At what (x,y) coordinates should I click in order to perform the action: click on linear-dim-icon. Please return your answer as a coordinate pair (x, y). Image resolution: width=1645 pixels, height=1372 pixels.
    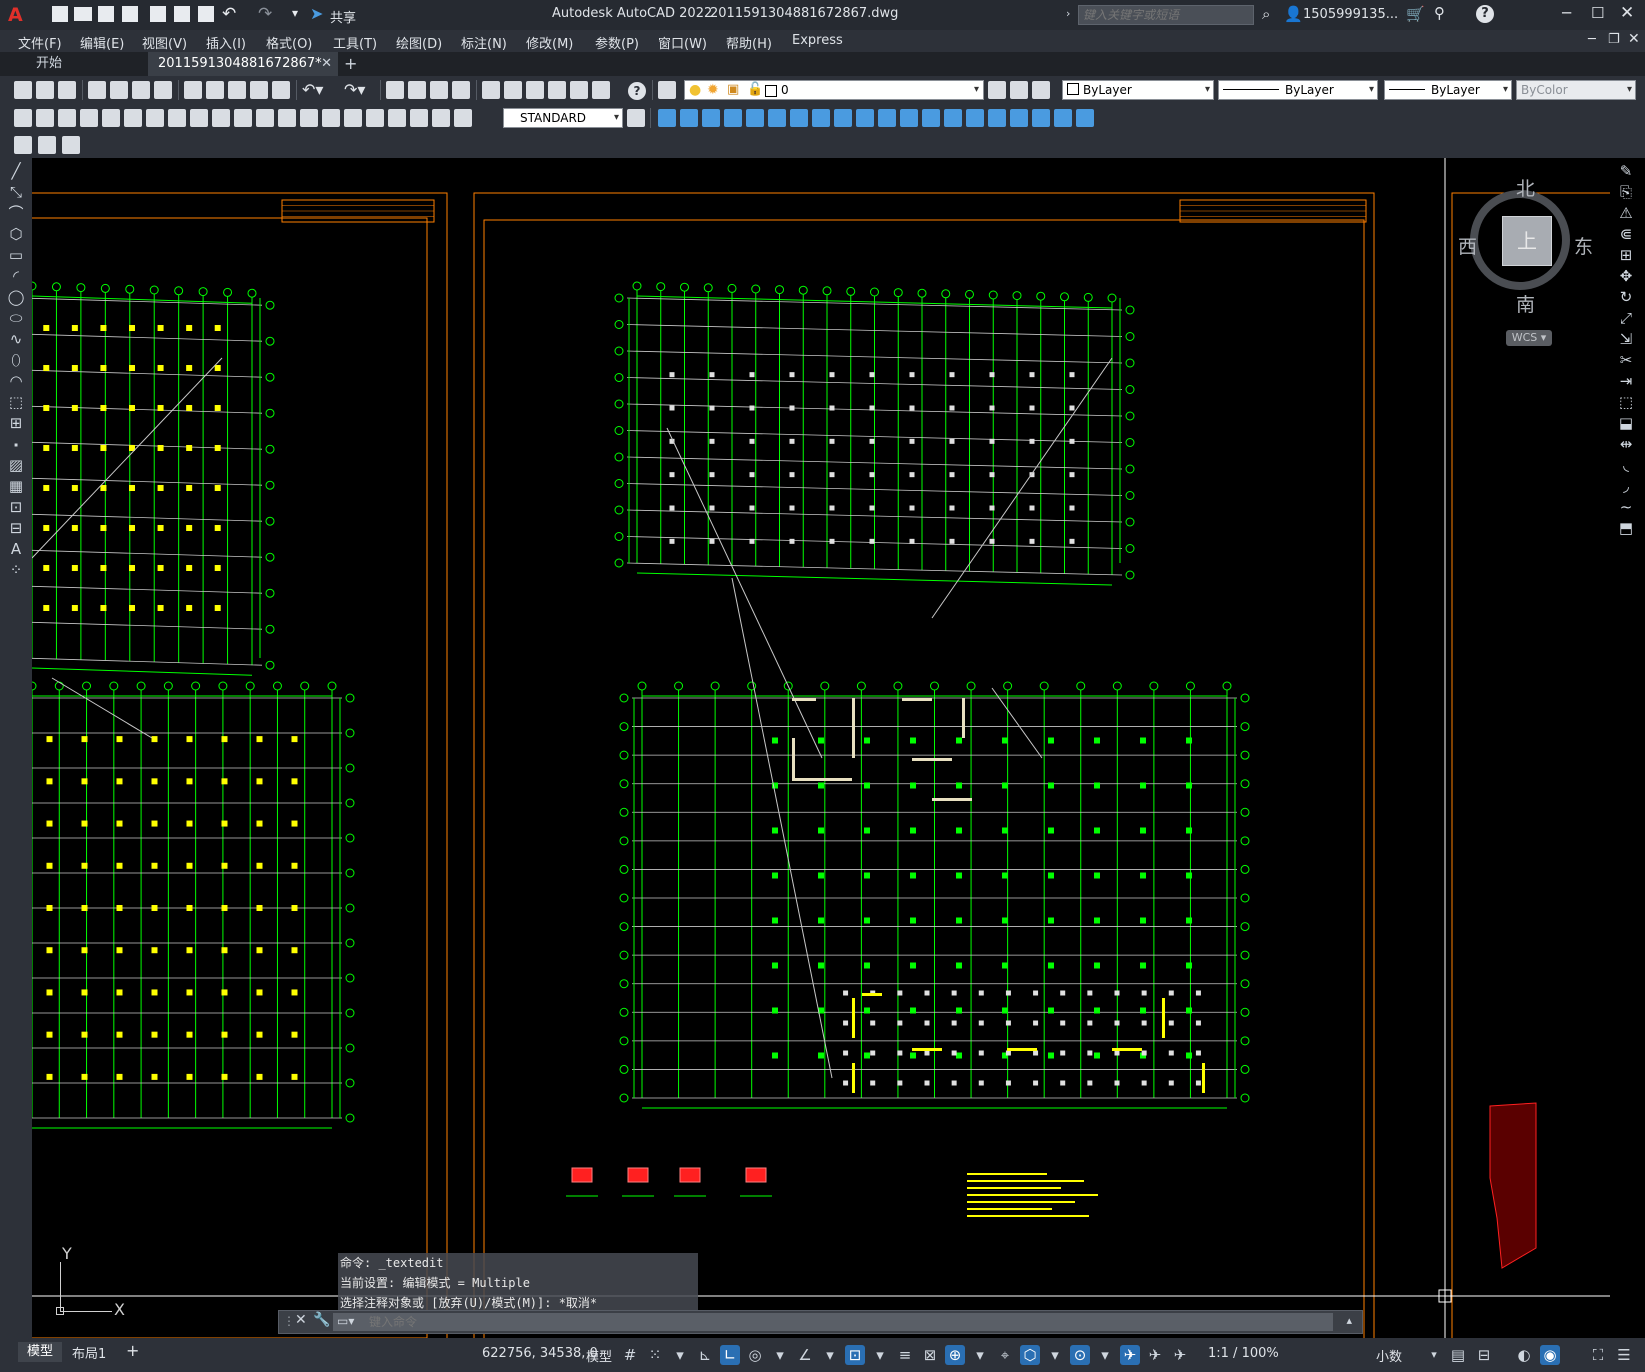
    Looking at the image, I should click on (23, 118).